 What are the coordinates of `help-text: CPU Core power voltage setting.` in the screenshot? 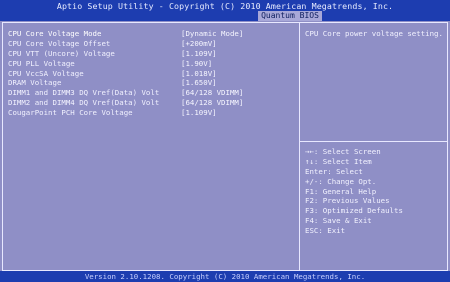 It's located at (374, 33).